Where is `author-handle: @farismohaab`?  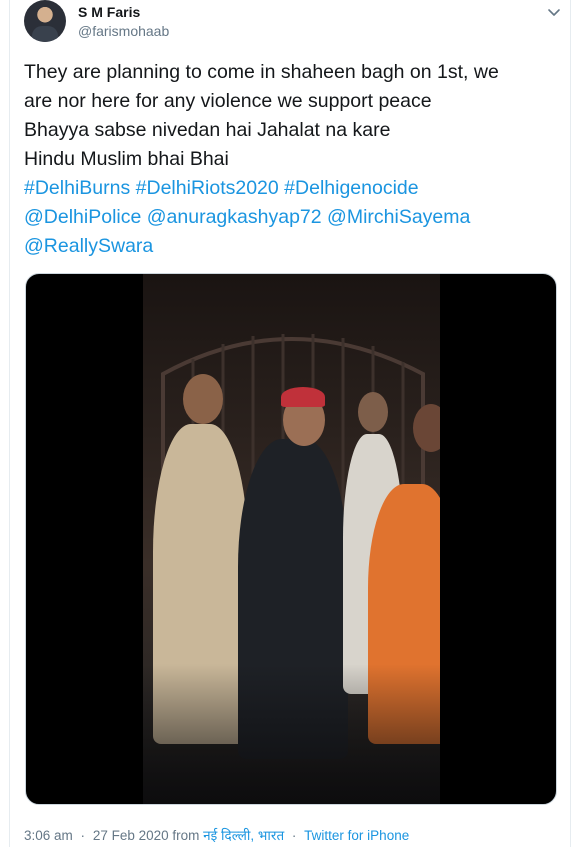
author-handle: @farismohaab is located at coordinates (123, 31).